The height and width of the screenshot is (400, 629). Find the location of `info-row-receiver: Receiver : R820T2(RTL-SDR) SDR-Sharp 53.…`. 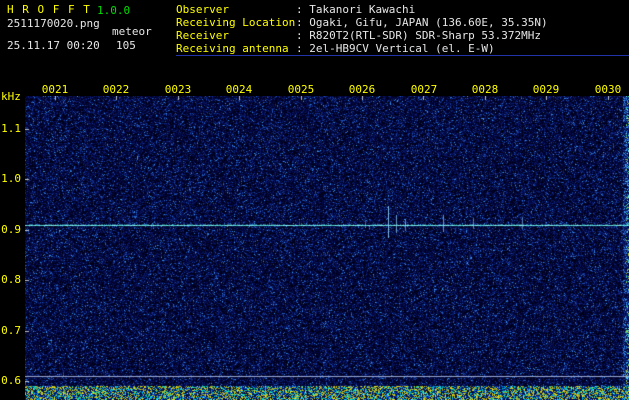

info-row-receiver: Receiver : R820T2(RTL-SDR) SDR-Sharp 53.… is located at coordinates (362, 35).